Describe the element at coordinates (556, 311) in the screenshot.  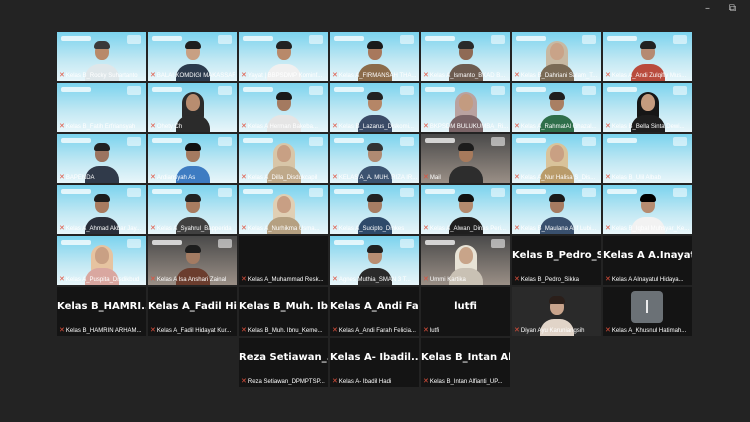
I see `participant-tile: ✕Diyan Ayu Karuniangsih` at that location.